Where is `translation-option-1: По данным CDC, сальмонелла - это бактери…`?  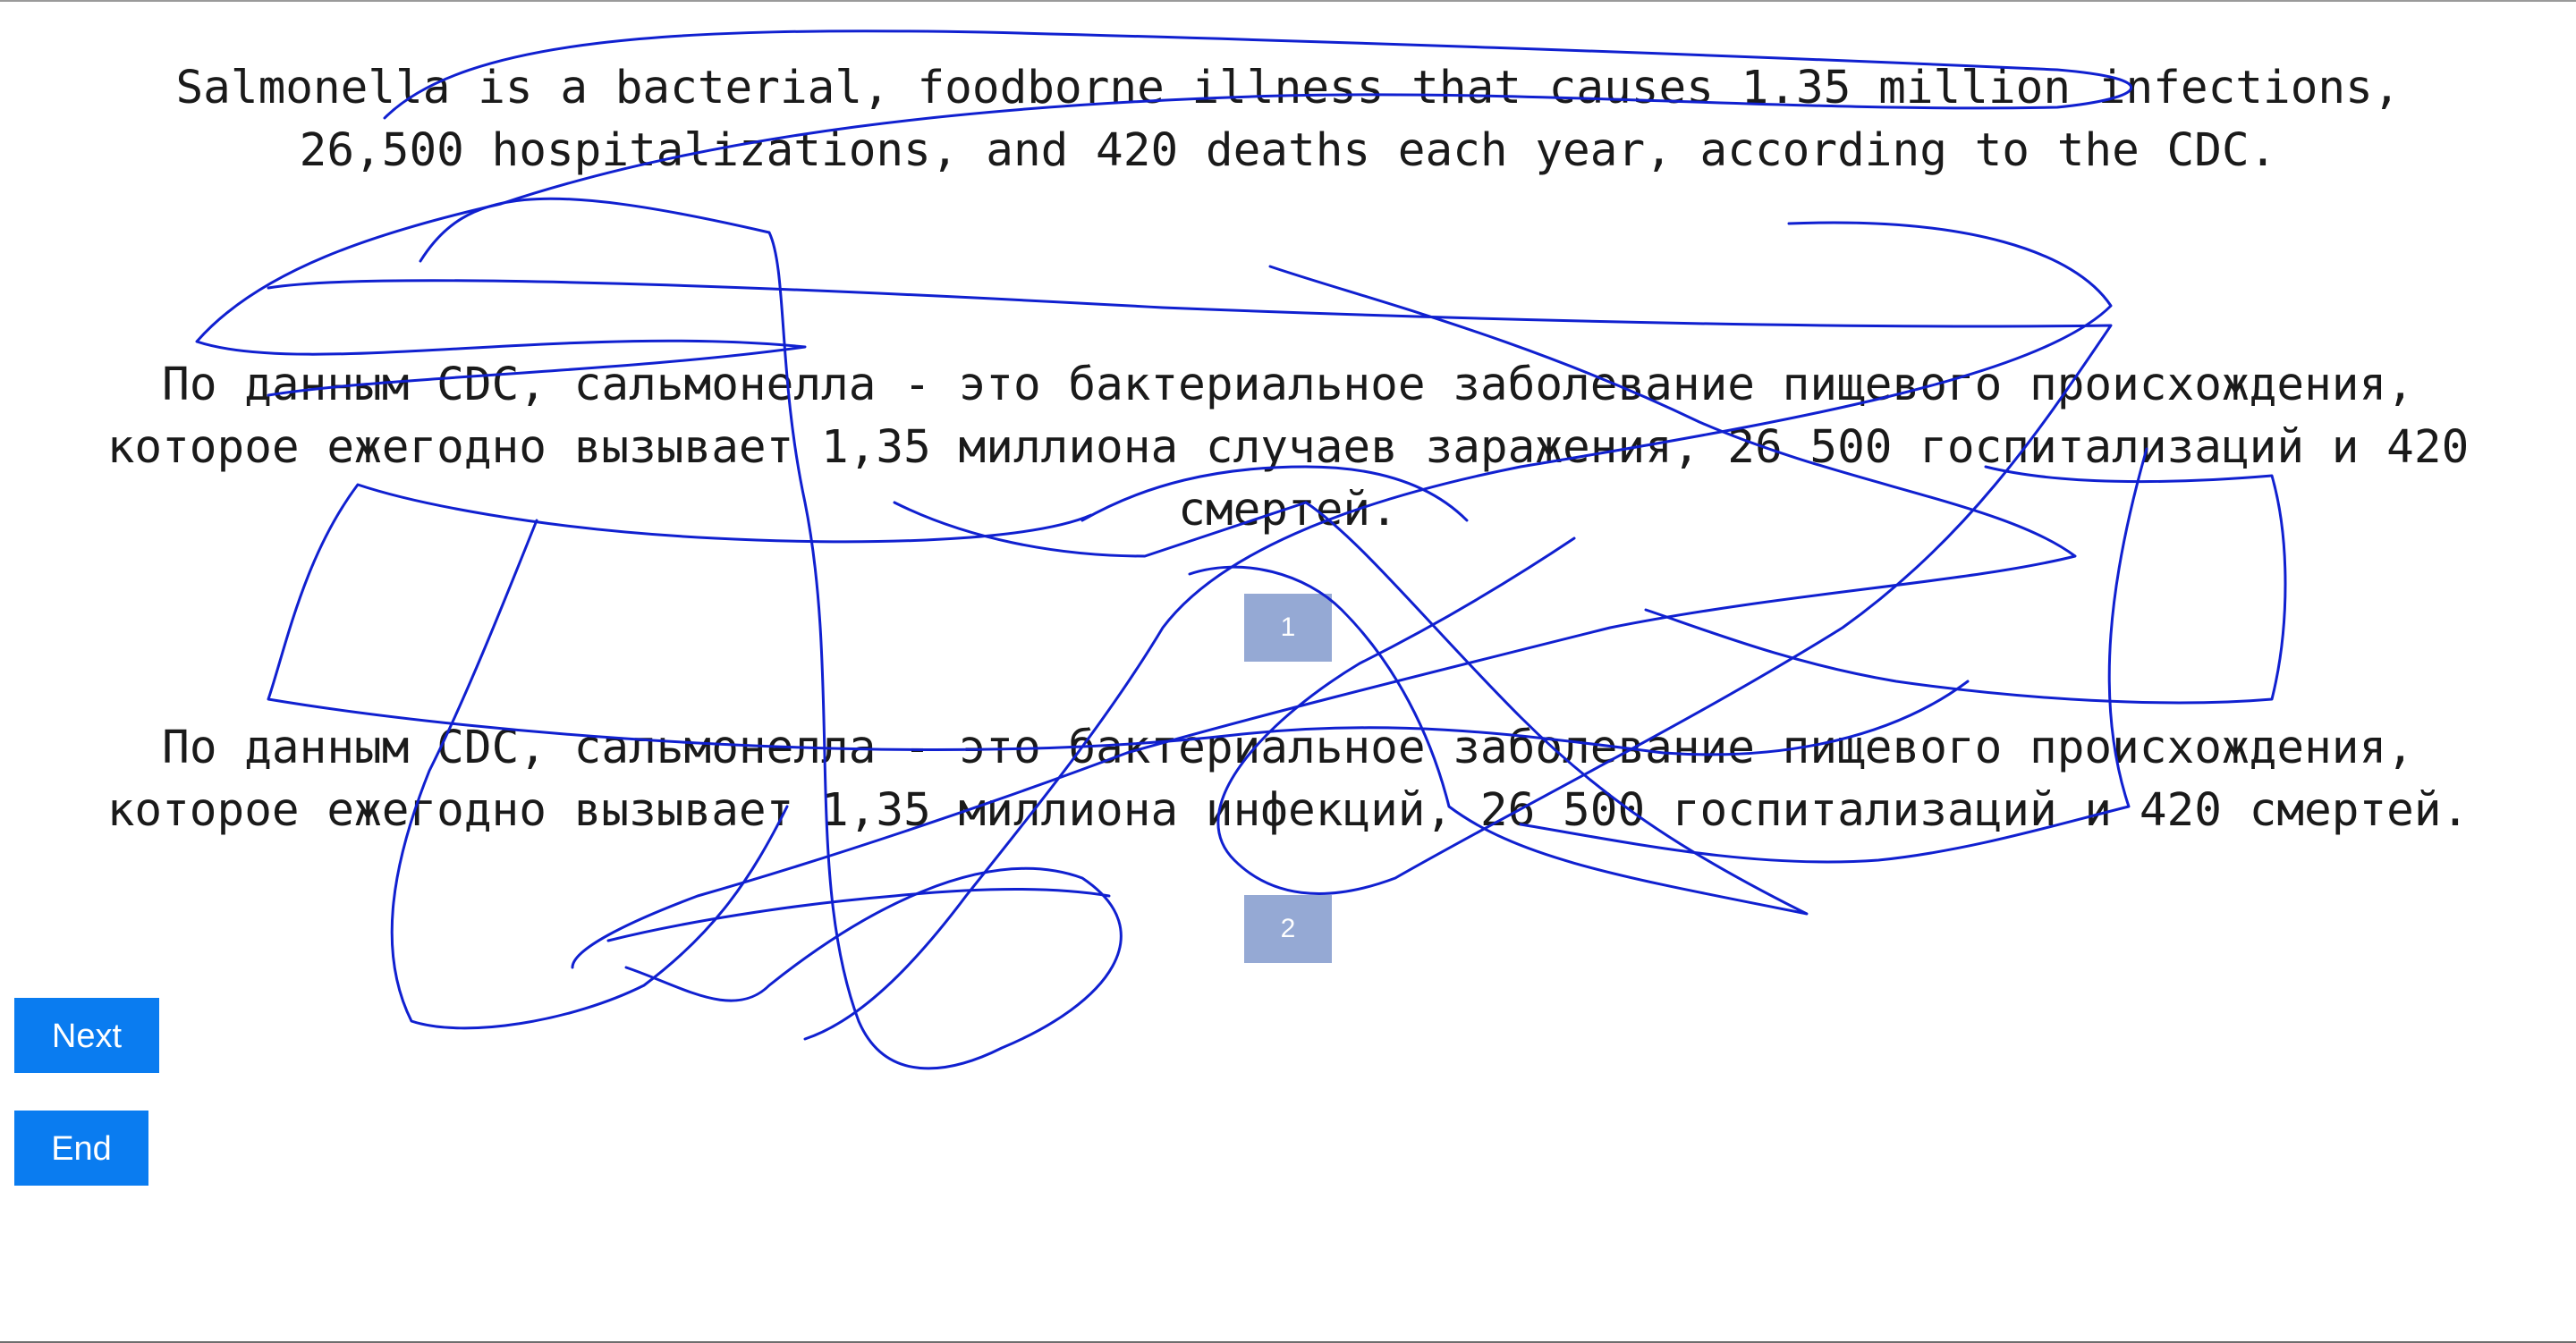
translation-option-1: По данным CDC, сальмонелла - это бактери… is located at coordinates (1288, 447).